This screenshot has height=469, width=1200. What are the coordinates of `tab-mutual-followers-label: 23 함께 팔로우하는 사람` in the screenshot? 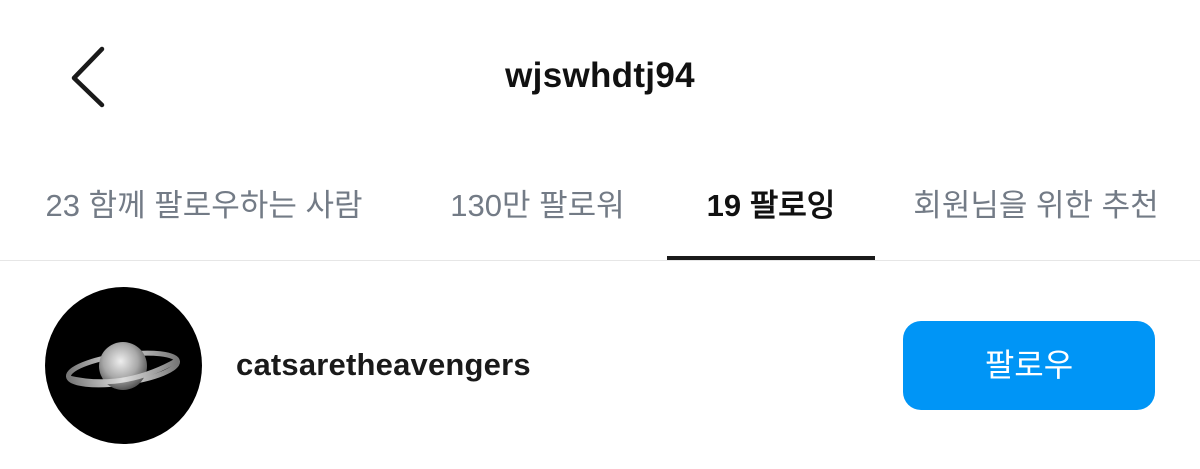 It's located at (204, 205).